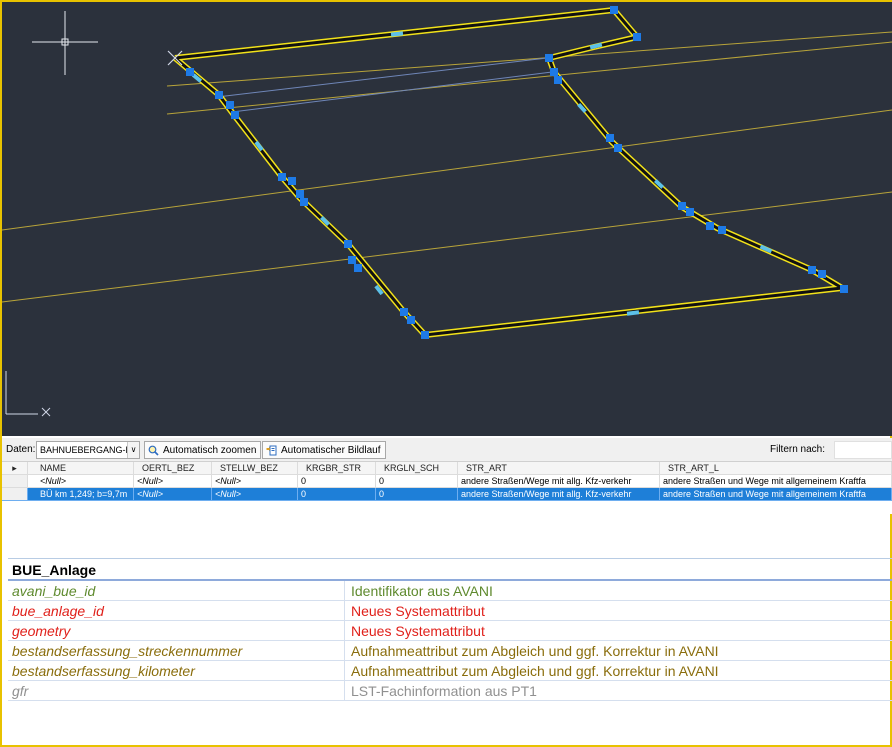 The height and width of the screenshot is (747, 892). What do you see at coordinates (210, 450) in the screenshot?
I see `auto-zoom-label: Automatisch zoomen` at bounding box center [210, 450].